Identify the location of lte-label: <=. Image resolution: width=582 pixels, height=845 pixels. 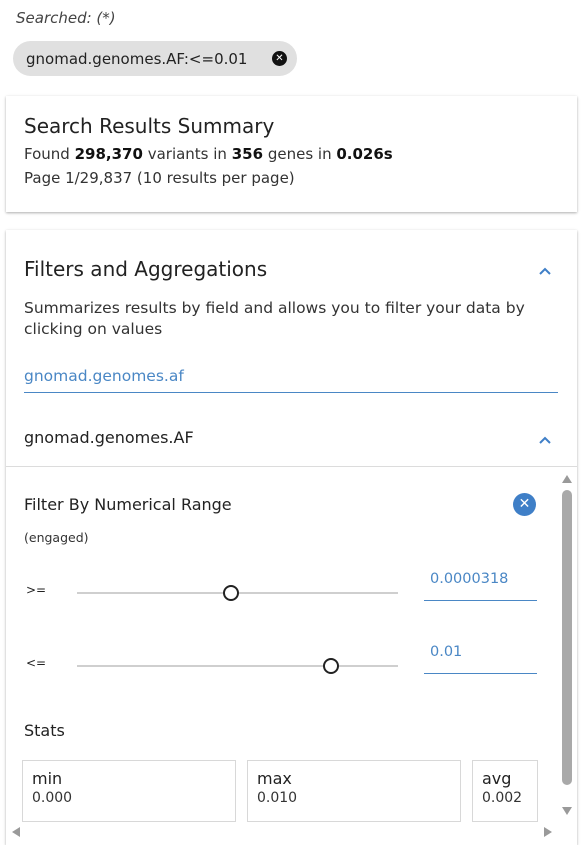
(36, 663).